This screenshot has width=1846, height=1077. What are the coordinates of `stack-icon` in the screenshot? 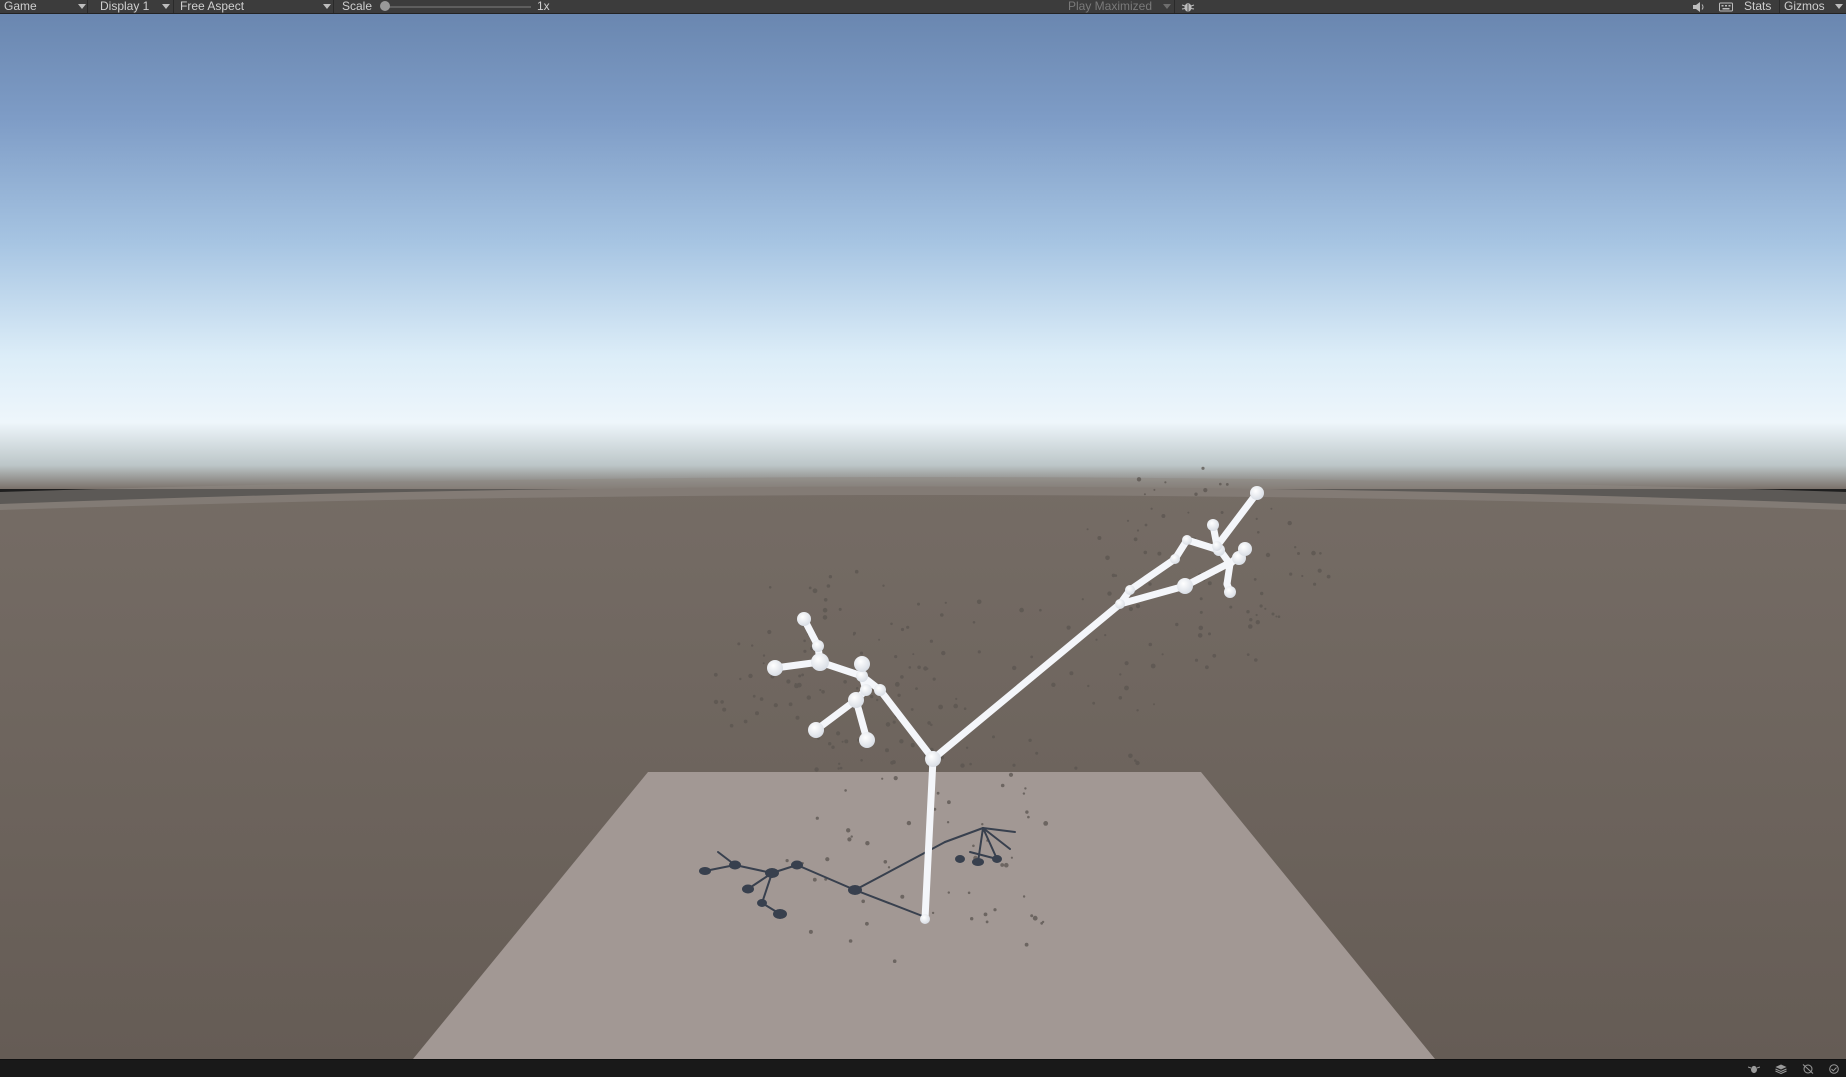 It's located at (1781, 1069).